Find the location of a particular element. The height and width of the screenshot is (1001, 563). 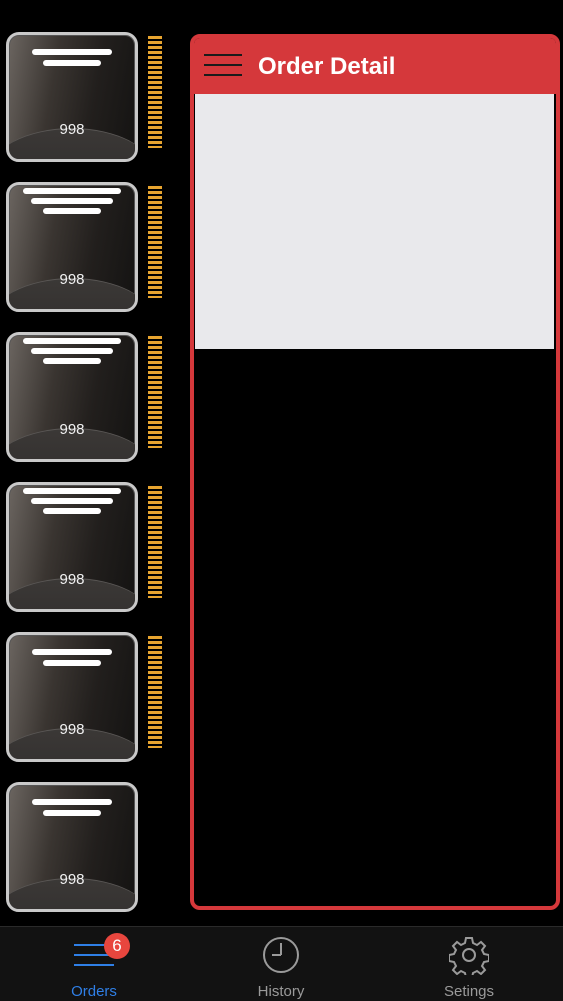

order-ticket-4: 998 is located at coordinates (72, 547).